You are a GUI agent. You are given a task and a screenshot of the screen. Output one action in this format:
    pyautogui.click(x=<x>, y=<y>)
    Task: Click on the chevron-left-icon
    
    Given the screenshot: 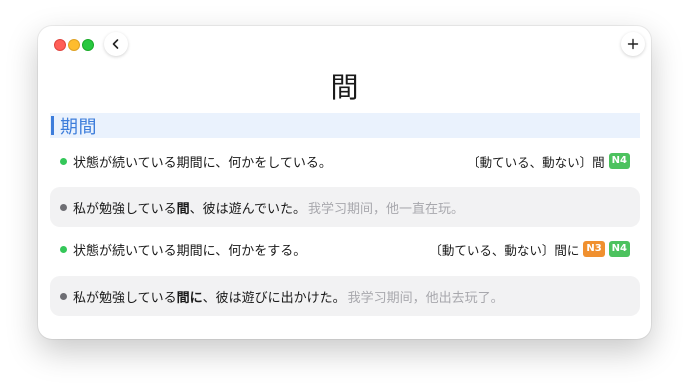 What is the action you would take?
    pyautogui.click(x=115, y=44)
    